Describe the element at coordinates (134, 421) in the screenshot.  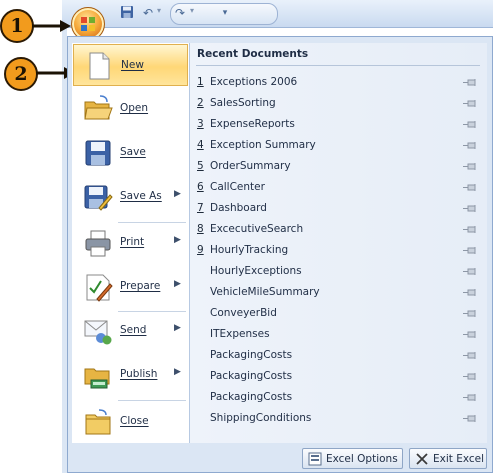
I see `menu-item-label: Close` at that location.